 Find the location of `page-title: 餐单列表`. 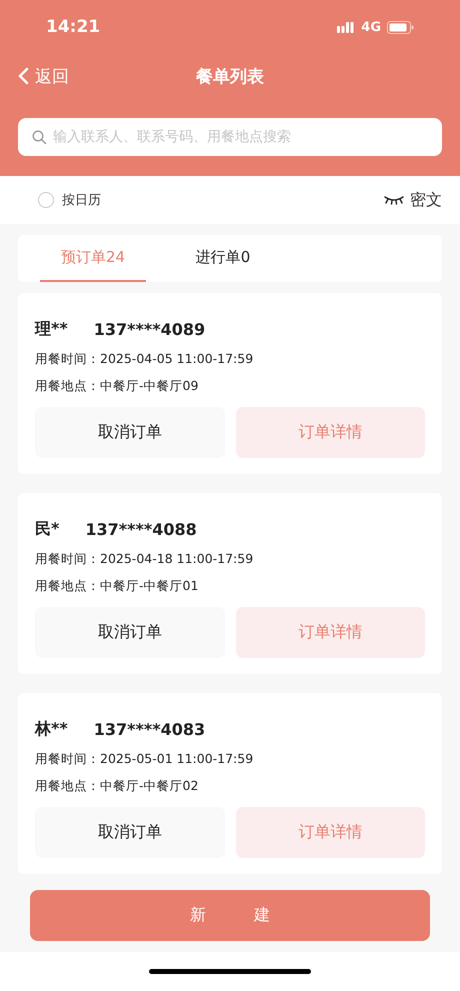

page-title: 餐单列表 is located at coordinates (230, 77).